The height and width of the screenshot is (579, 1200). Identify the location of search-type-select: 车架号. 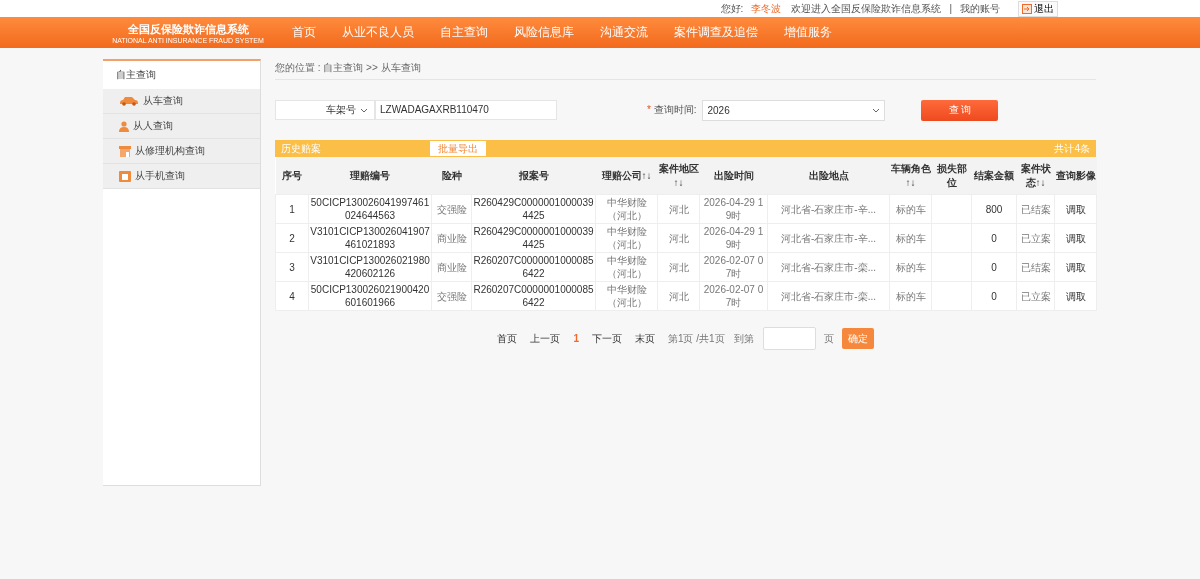
(325, 110).